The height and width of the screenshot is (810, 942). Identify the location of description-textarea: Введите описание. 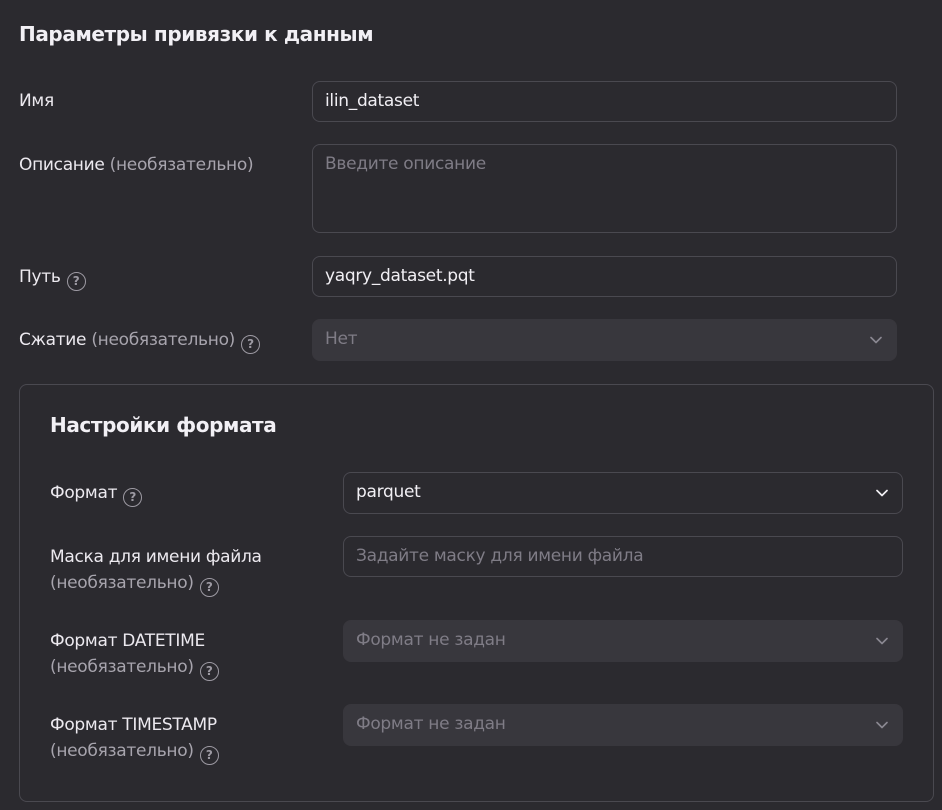
(604, 188).